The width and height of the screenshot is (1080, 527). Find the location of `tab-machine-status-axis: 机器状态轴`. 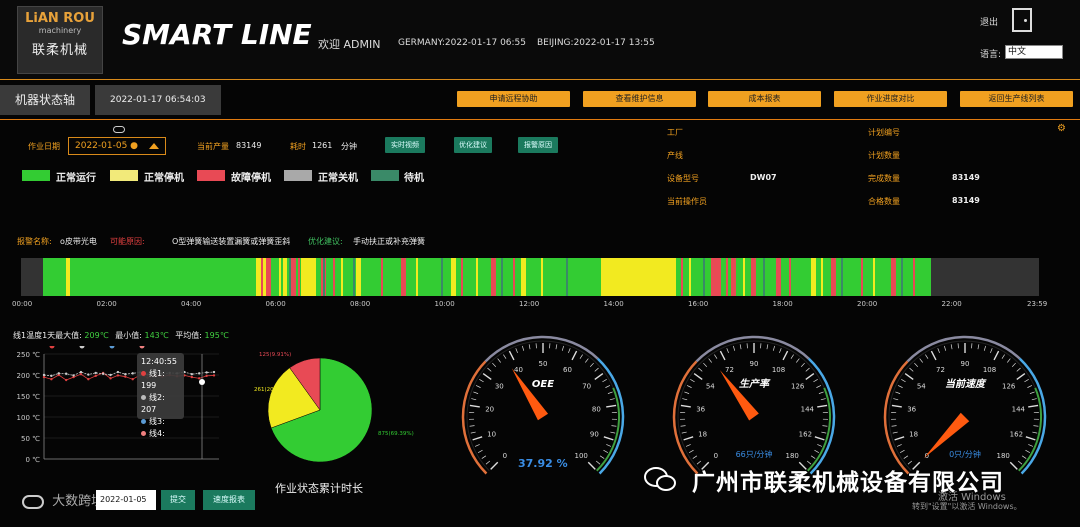

tab-machine-status-axis: 机器状态轴 is located at coordinates (45, 100).